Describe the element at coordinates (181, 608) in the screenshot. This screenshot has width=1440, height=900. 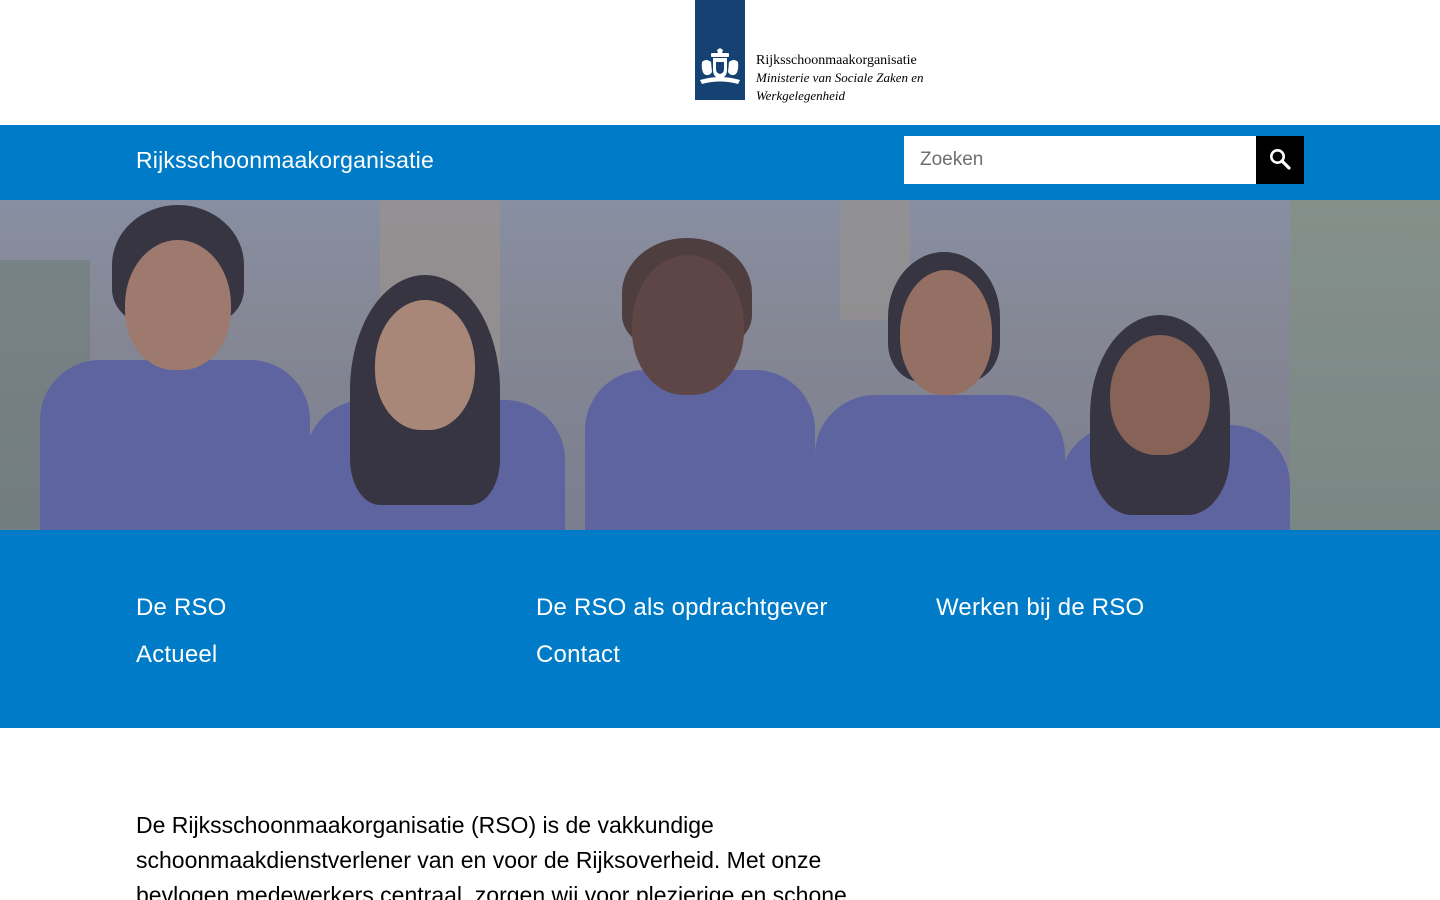
I see `menu-link-de-rso: De RSO` at that location.